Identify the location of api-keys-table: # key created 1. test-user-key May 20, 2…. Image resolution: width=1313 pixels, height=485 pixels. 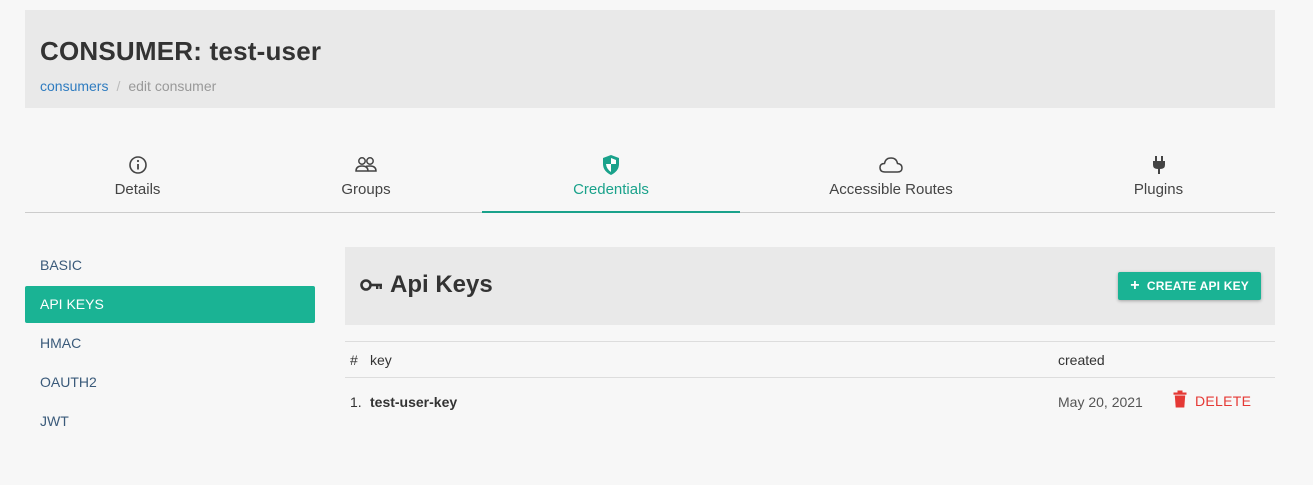
(810, 383).